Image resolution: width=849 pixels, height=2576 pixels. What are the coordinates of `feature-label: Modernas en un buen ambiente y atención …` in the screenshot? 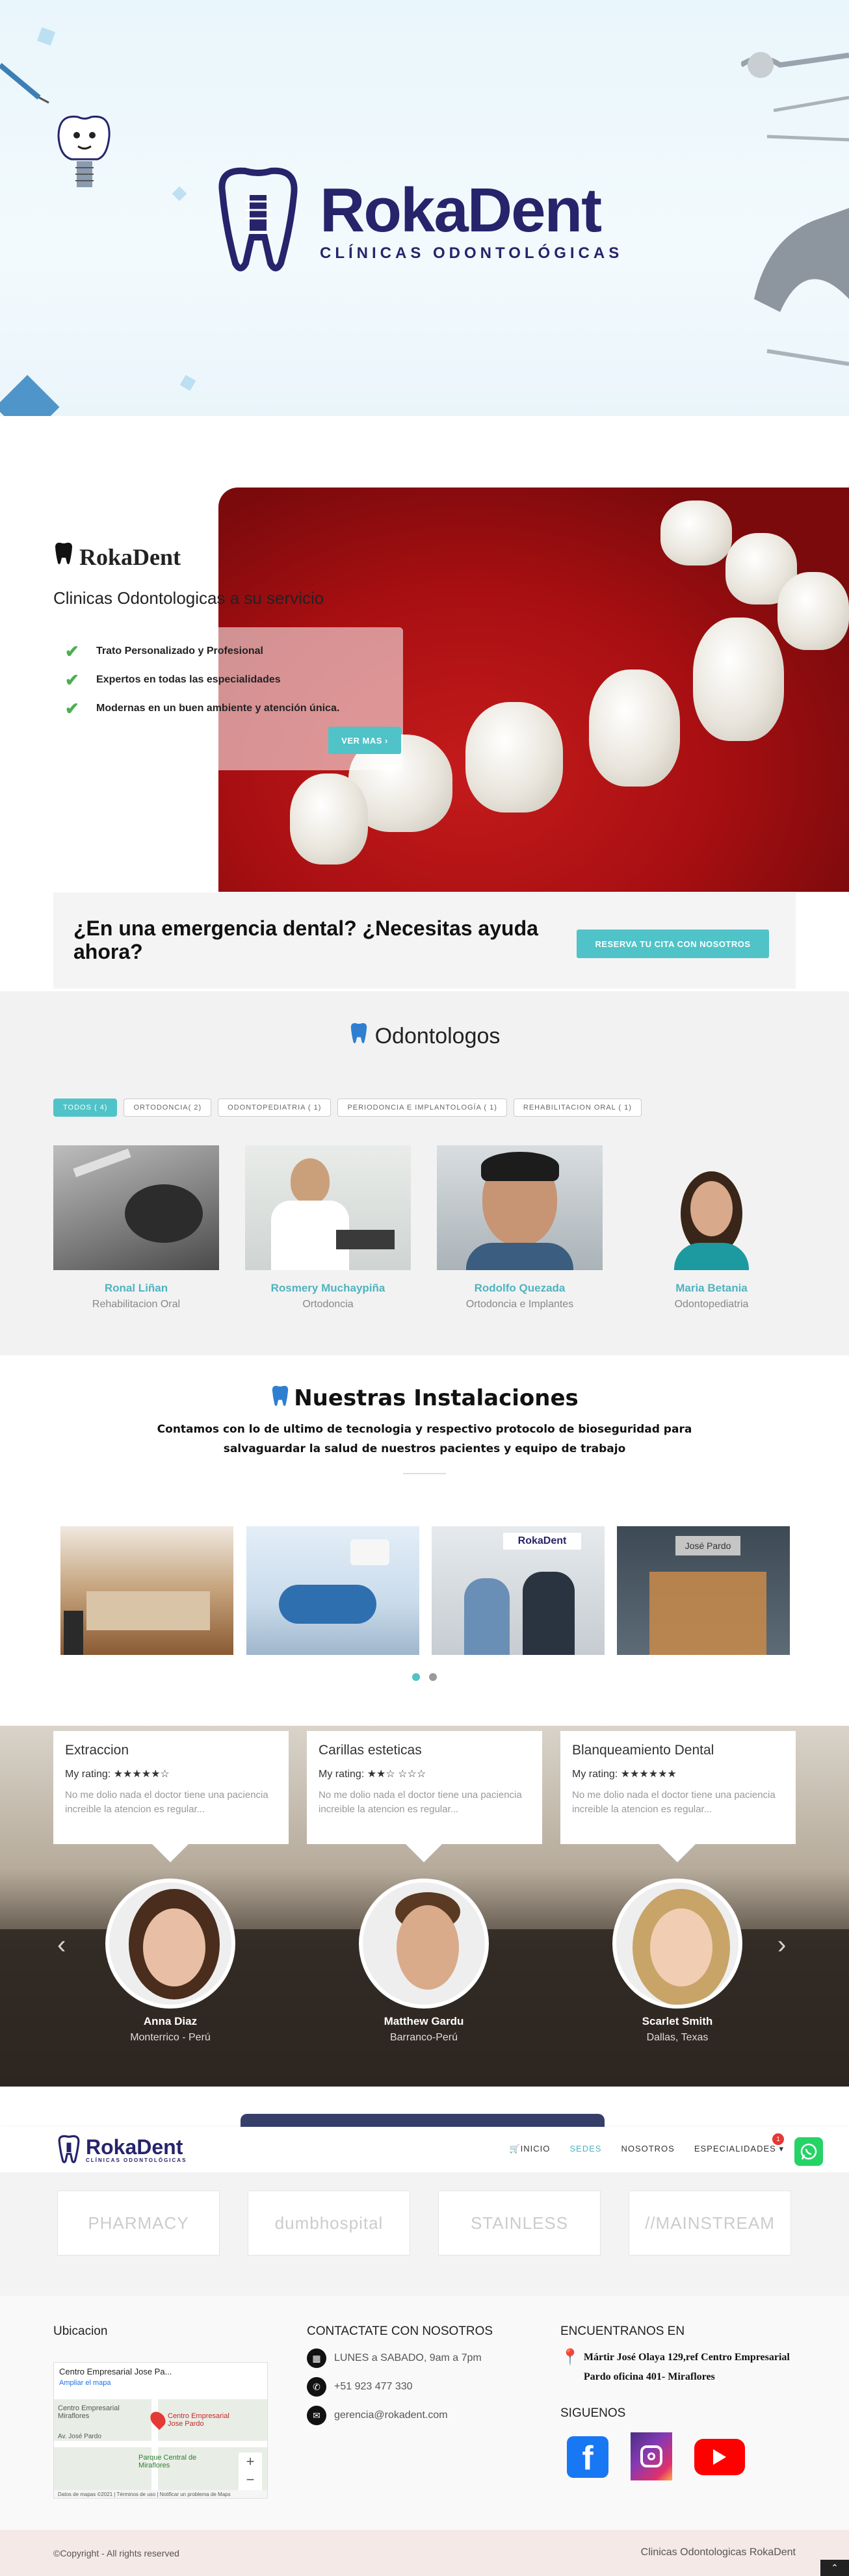 It's located at (218, 708).